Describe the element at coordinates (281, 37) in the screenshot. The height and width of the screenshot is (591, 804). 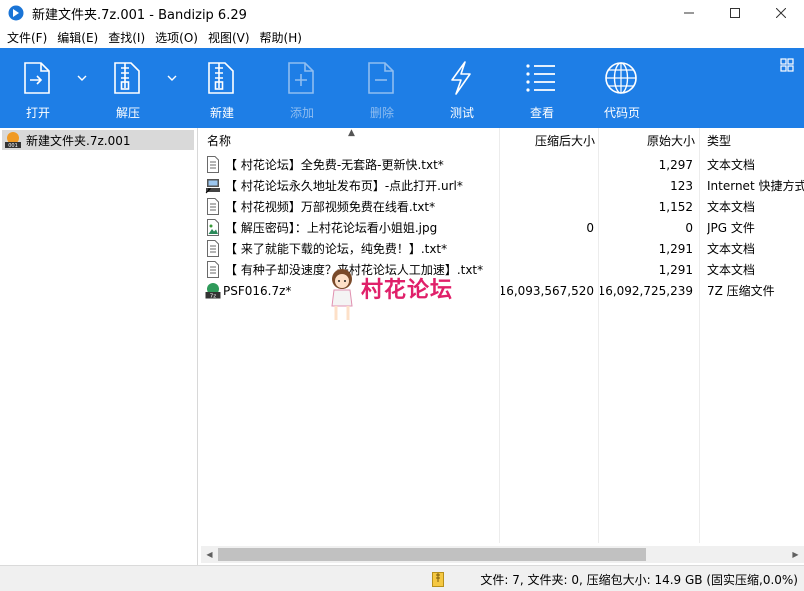
I see `menu-help: 帮助(H)` at that location.